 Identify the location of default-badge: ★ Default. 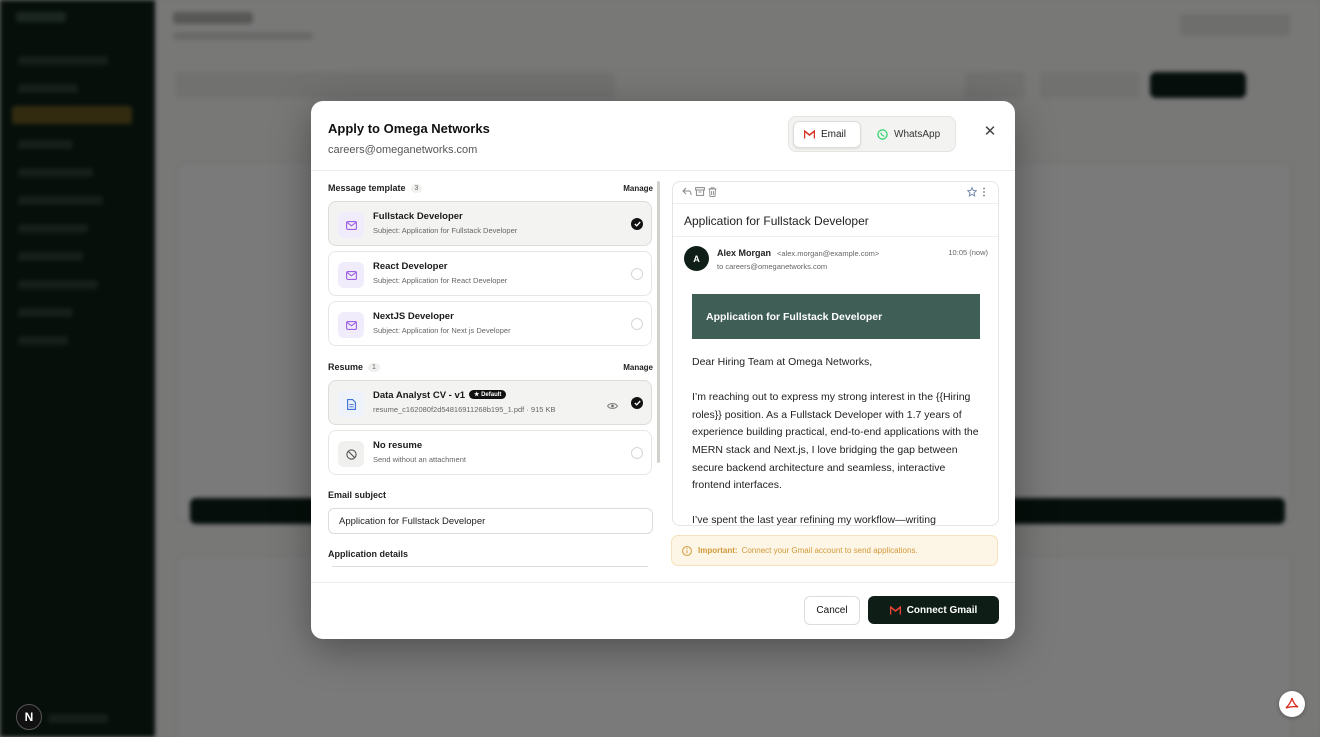
(488, 394).